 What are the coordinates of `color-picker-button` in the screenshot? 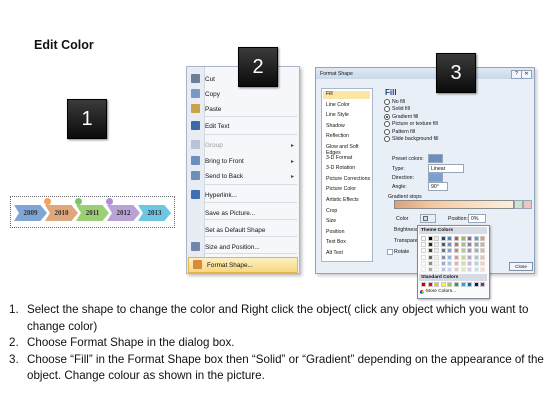 It's located at (428, 218).